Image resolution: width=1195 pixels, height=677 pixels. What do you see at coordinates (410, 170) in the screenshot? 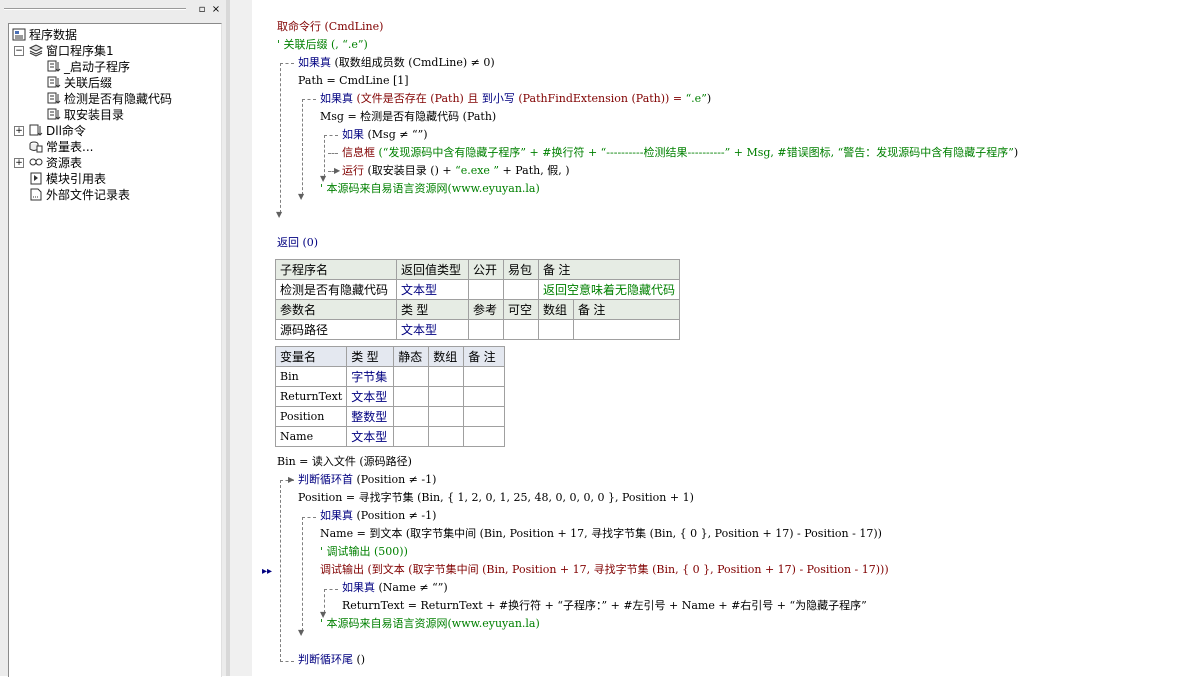
I see `code-text: (取安装目录 () +` at bounding box center [410, 170].